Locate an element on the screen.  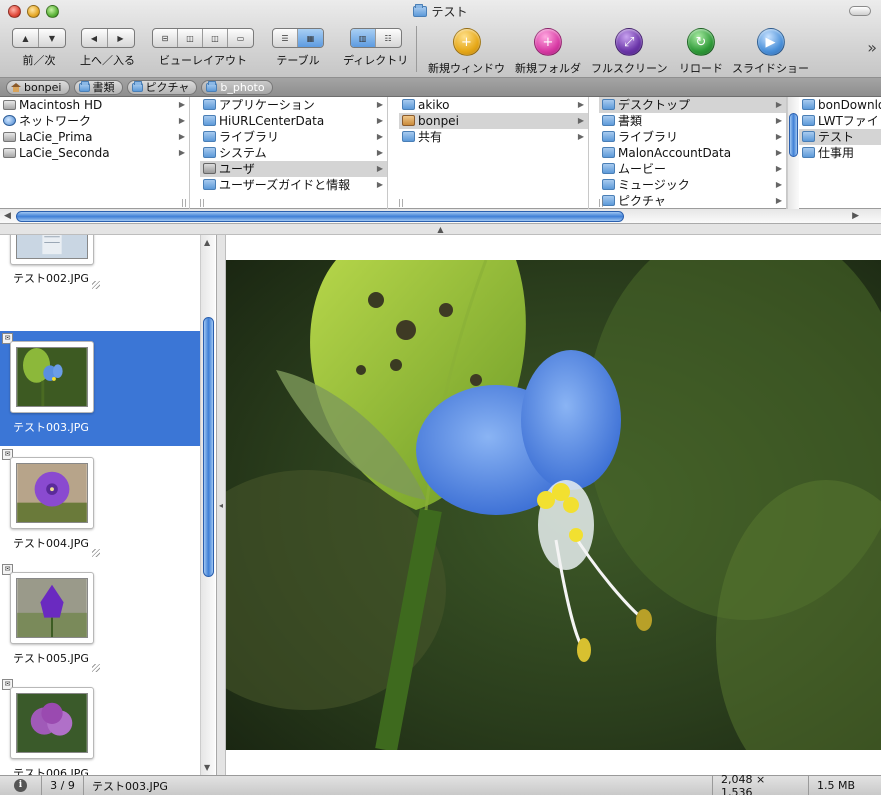
list-item: ネットワーク ▶ is located at coordinates (94, 121).